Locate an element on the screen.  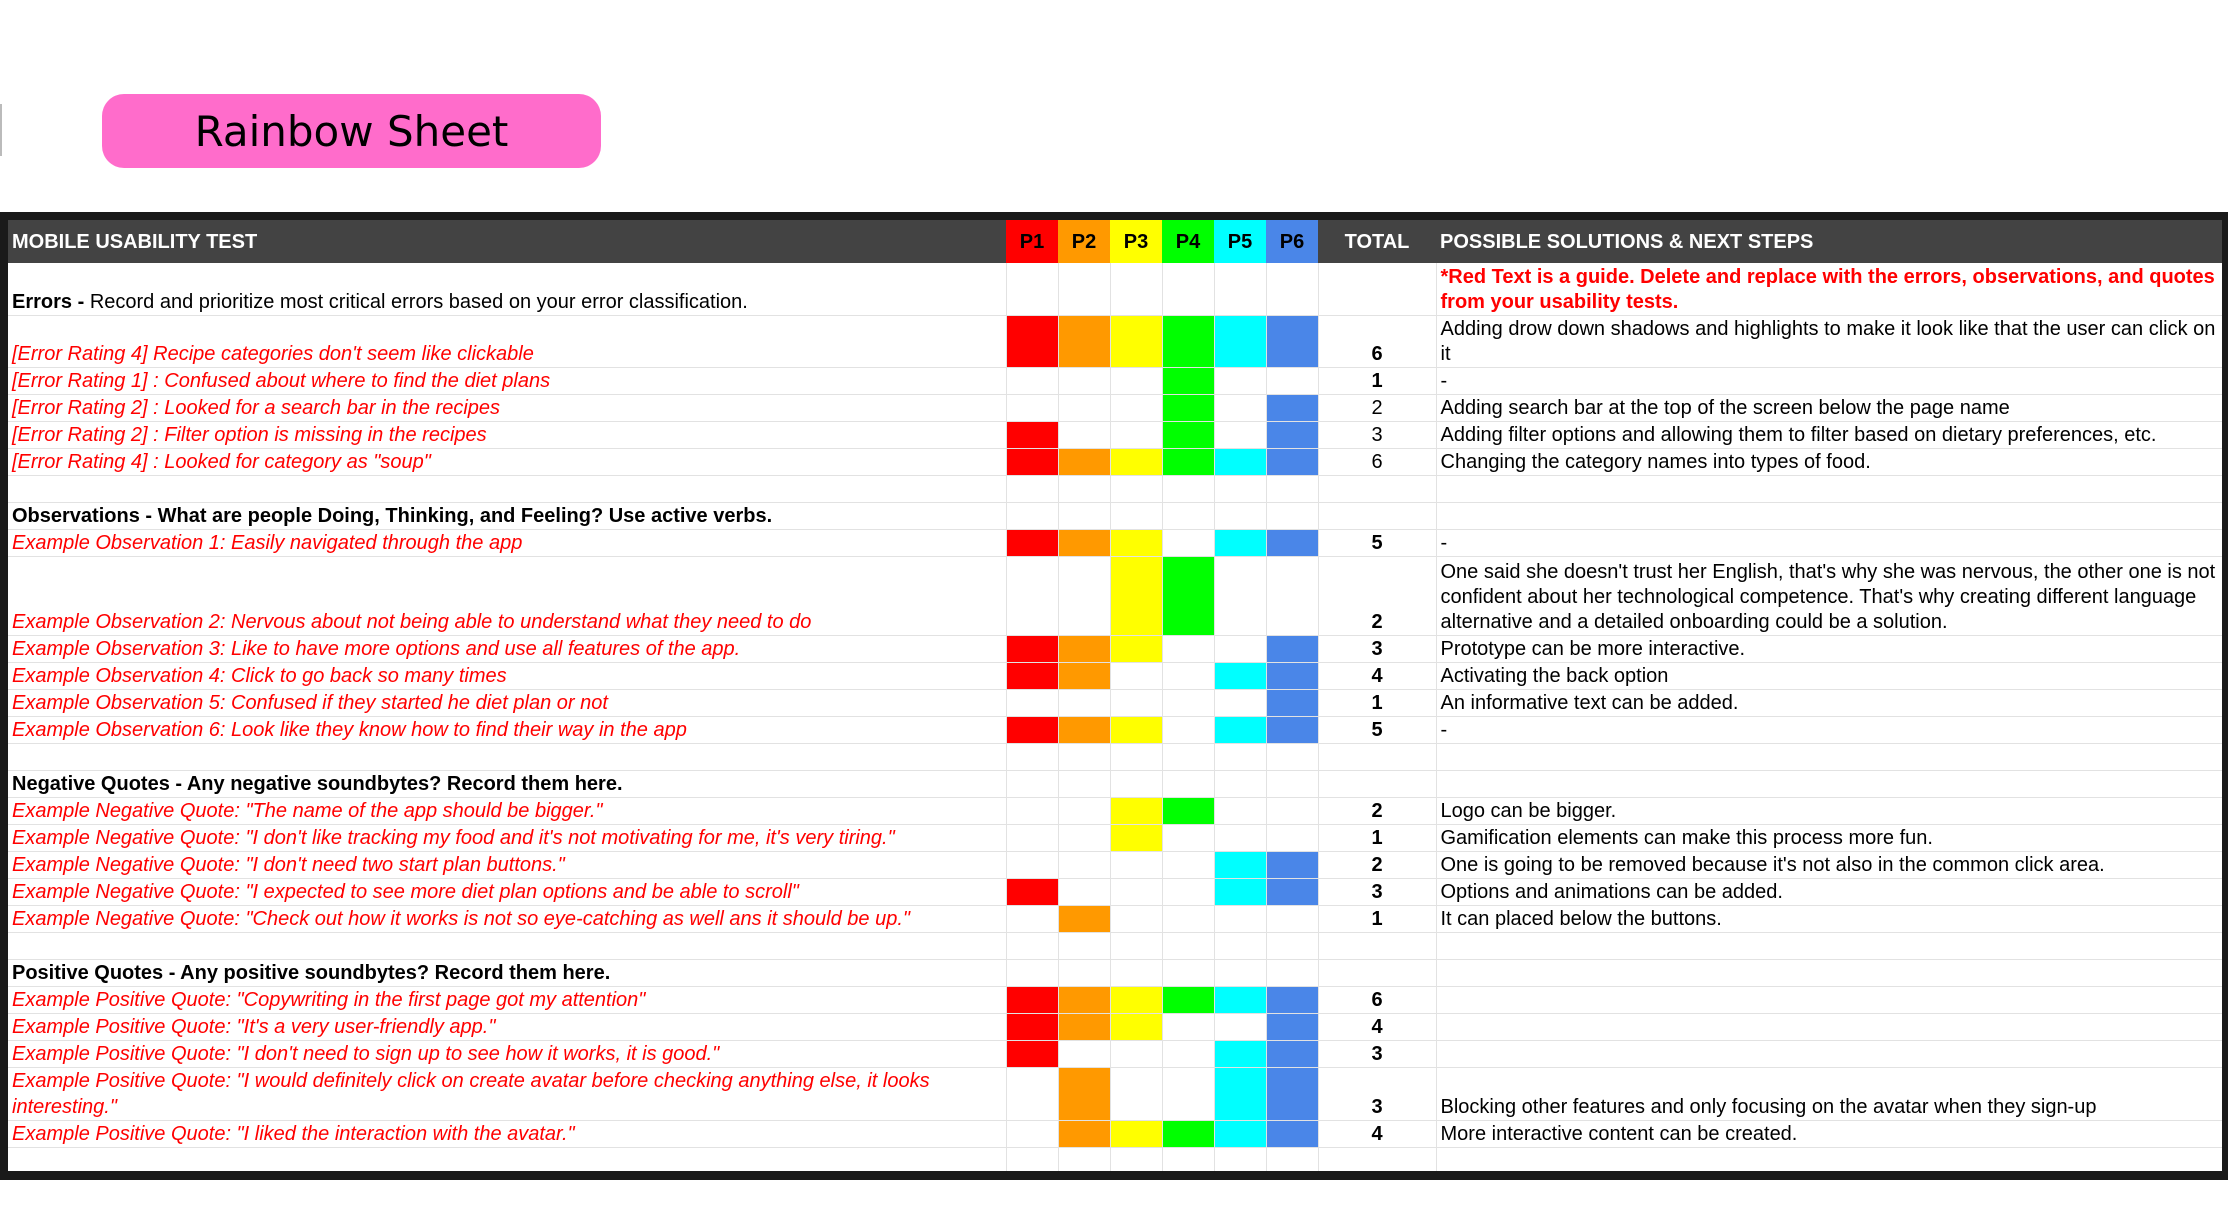
total-cell: 4 is located at coordinates (1377, 1027).